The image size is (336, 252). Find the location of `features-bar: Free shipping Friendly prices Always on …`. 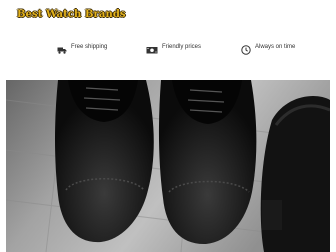

features-bar: Free shipping Friendly prices Always on … is located at coordinates (168, 49).